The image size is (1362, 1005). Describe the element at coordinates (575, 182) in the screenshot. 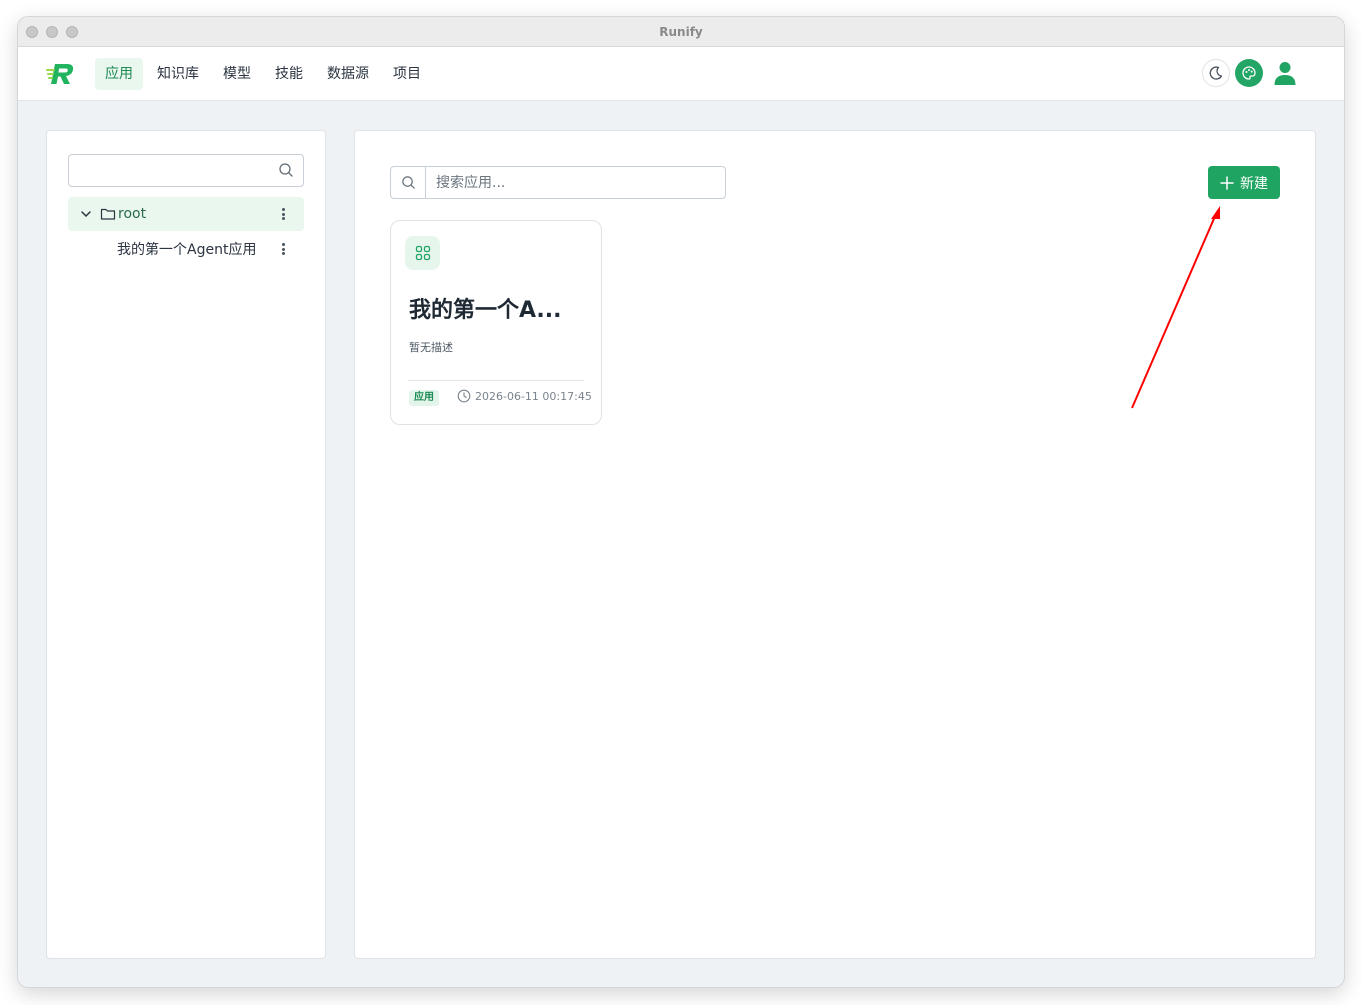

I see `app-search-input` at that location.